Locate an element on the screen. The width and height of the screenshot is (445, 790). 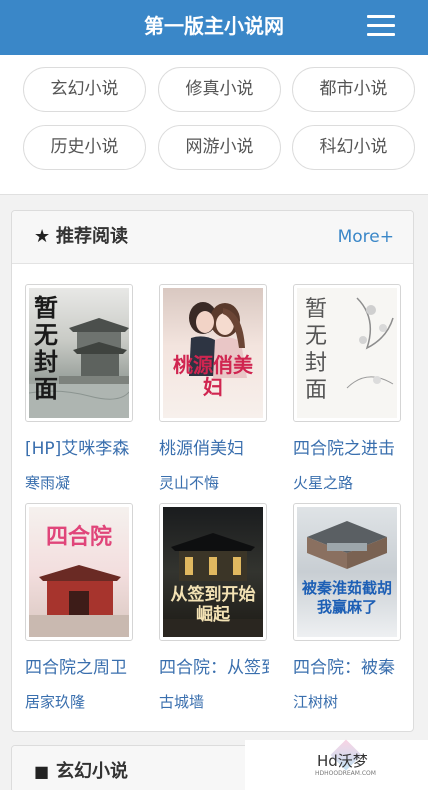
category-kehuan: 科幻小说 is located at coordinates (353, 147).